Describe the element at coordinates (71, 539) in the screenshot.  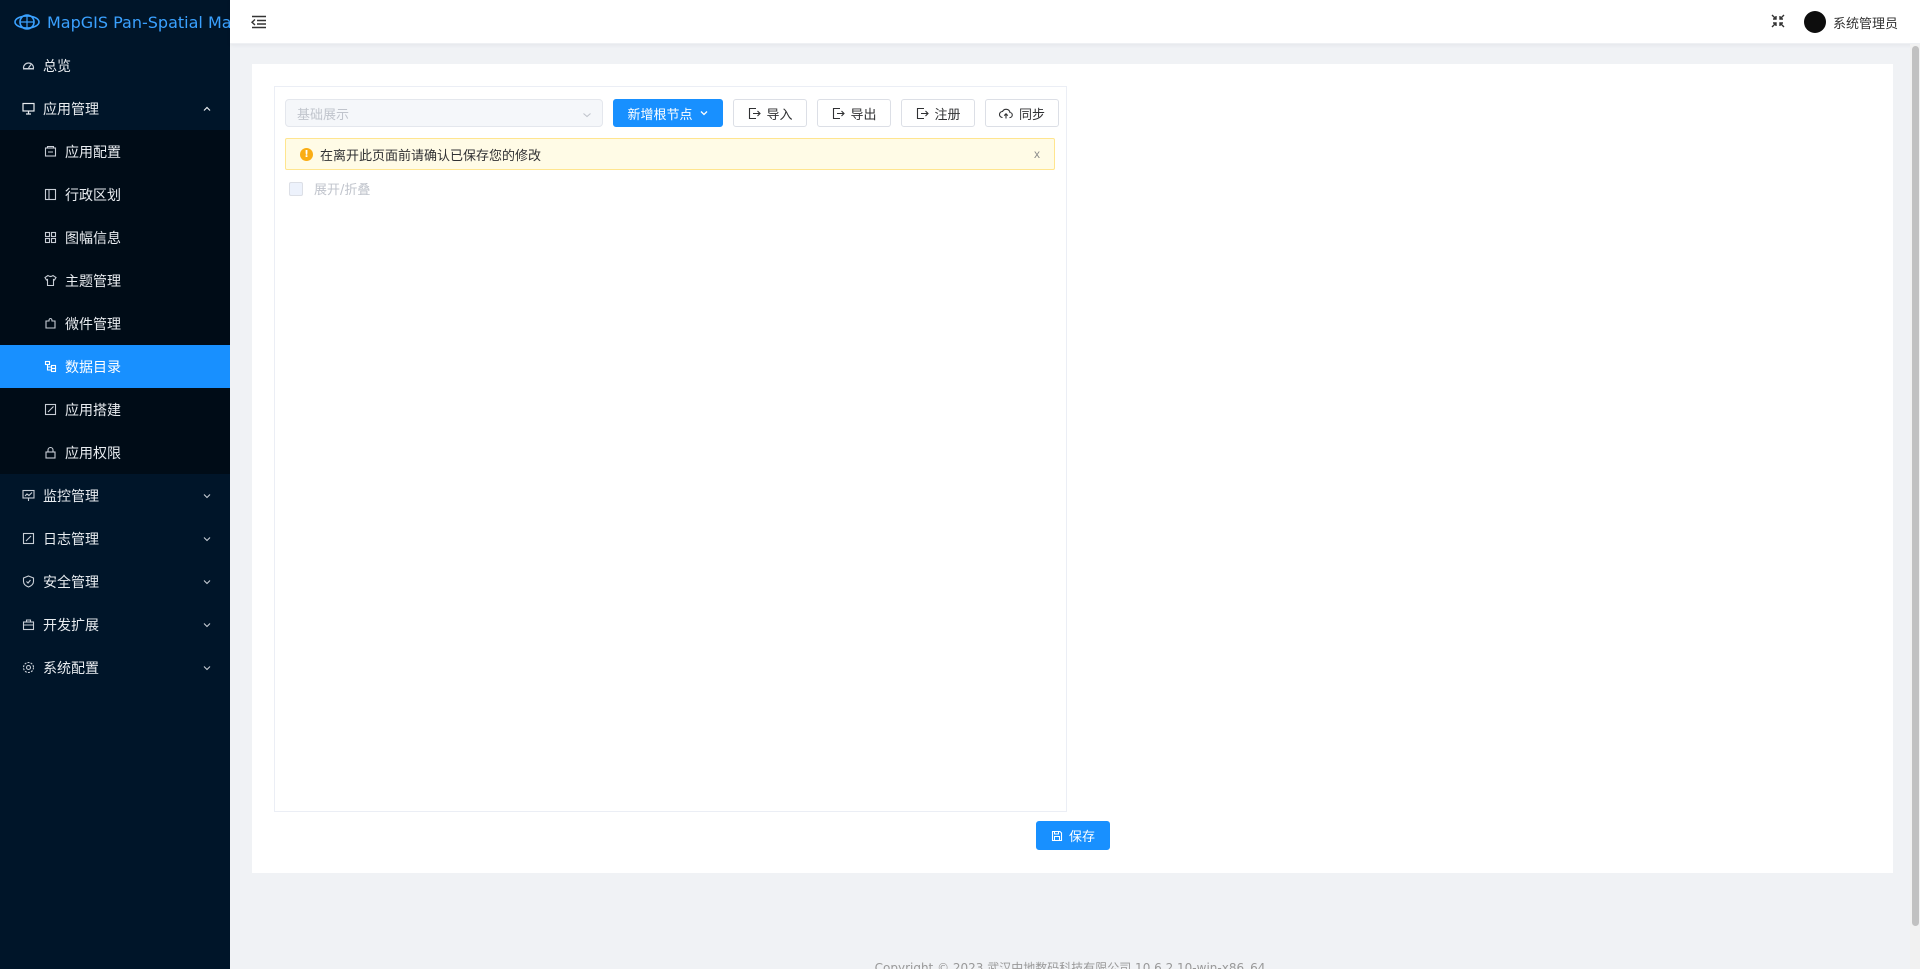
I see `sidebar-item-label: 日志管理` at that location.